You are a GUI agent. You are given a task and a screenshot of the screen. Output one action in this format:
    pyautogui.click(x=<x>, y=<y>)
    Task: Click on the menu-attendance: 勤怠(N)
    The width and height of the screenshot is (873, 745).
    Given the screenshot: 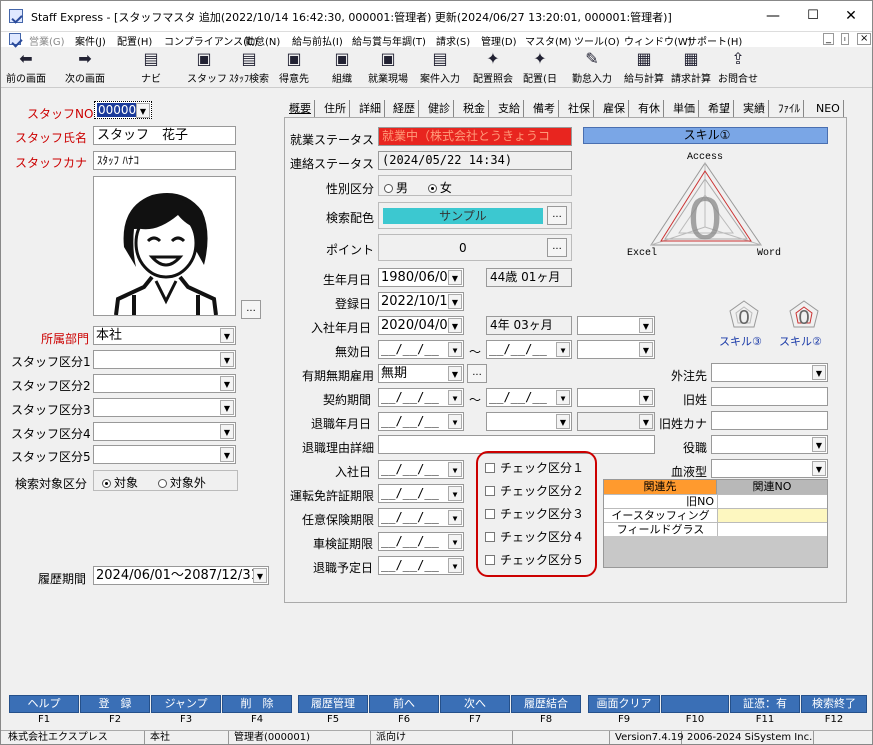 What is the action you would take?
    pyautogui.click(x=262, y=40)
    